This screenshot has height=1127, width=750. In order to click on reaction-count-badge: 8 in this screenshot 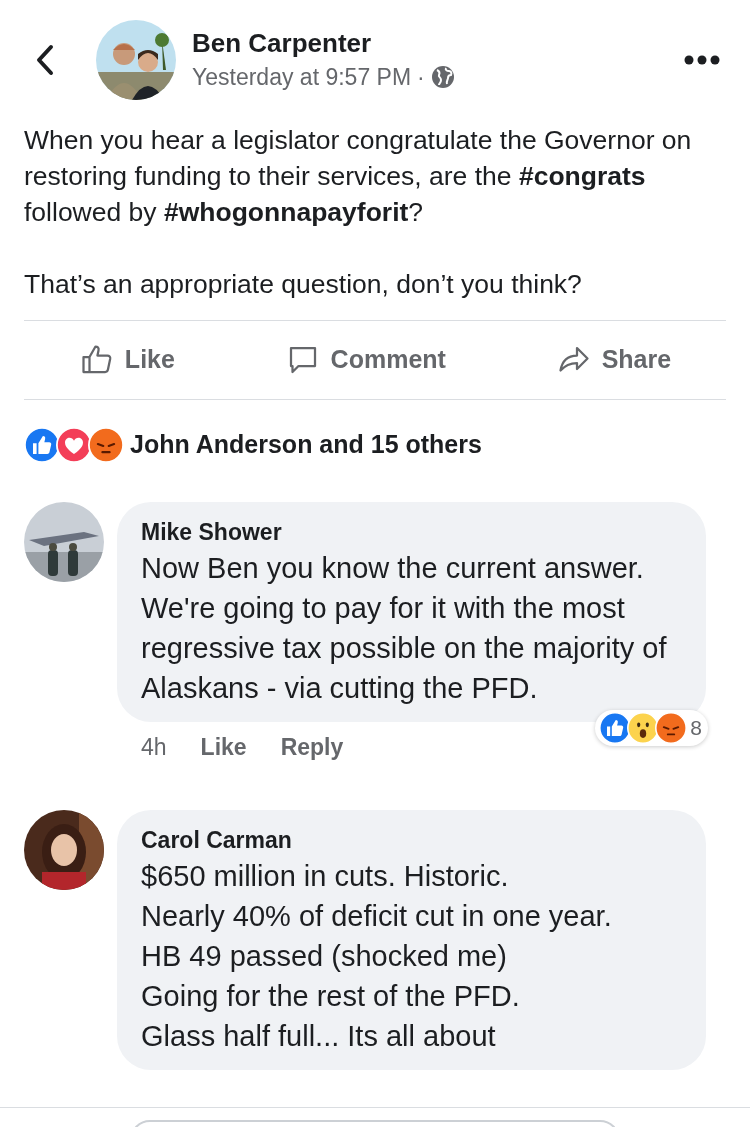, I will do `click(651, 727)`.